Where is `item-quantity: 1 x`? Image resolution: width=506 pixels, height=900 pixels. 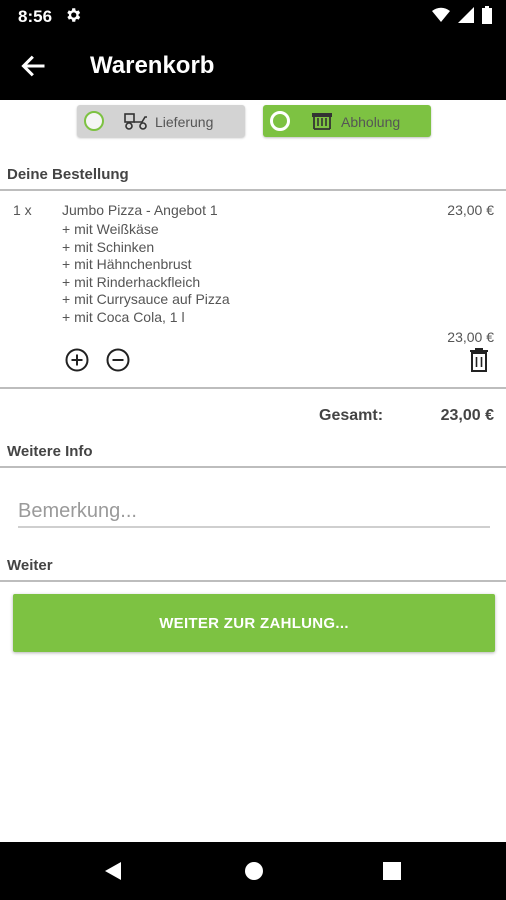
item-quantity: 1 x is located at coordinates (22, 210).